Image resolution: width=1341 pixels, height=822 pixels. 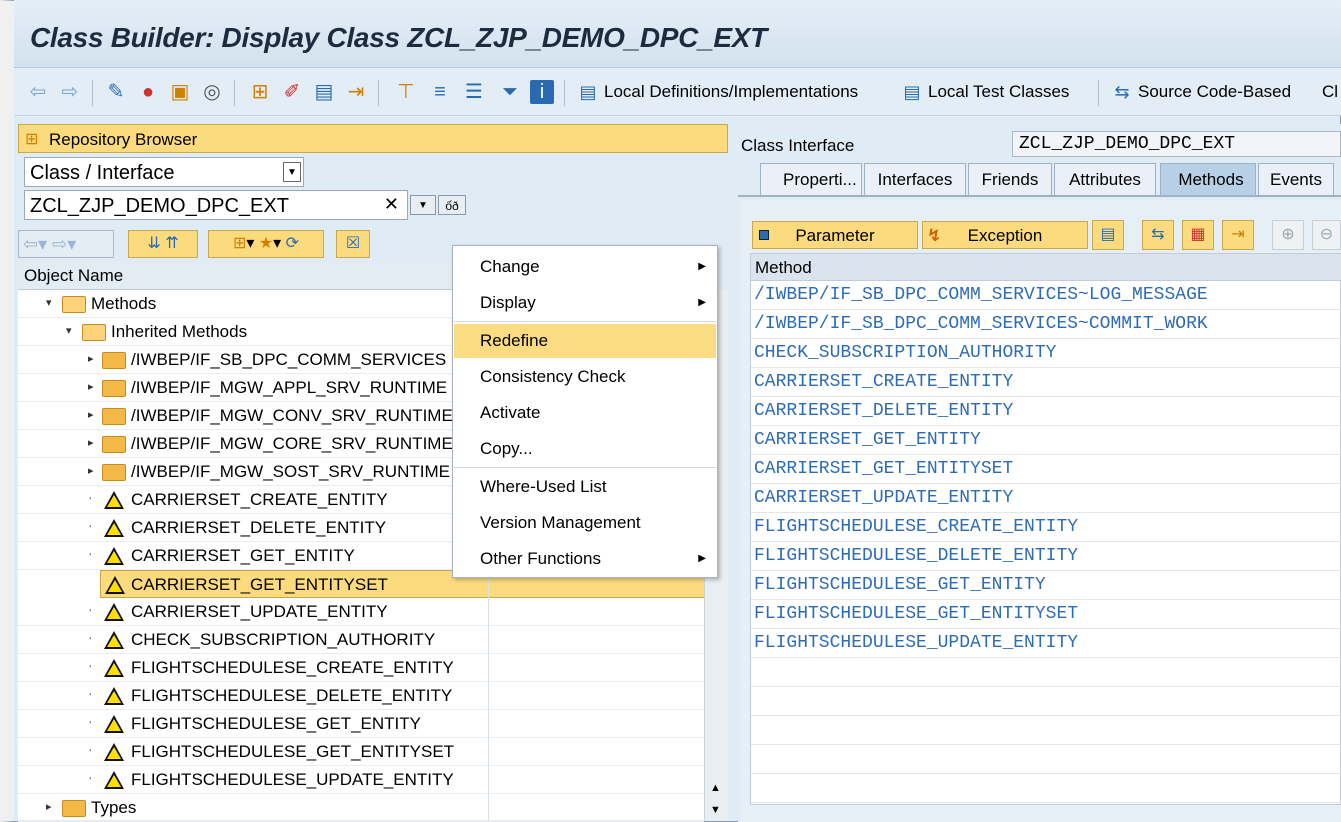 I want to click on display-glasses-icon: ốð, so click(x=452, y=205).